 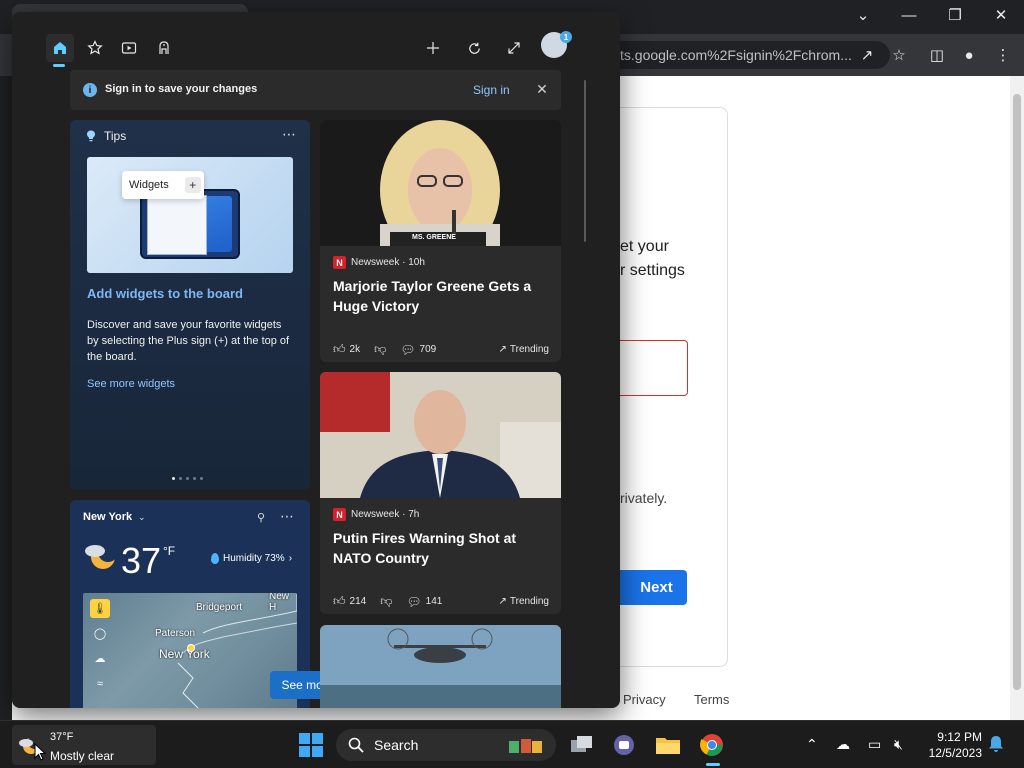 I want to click on teams-chat-icon, so click(x=624, y=745).